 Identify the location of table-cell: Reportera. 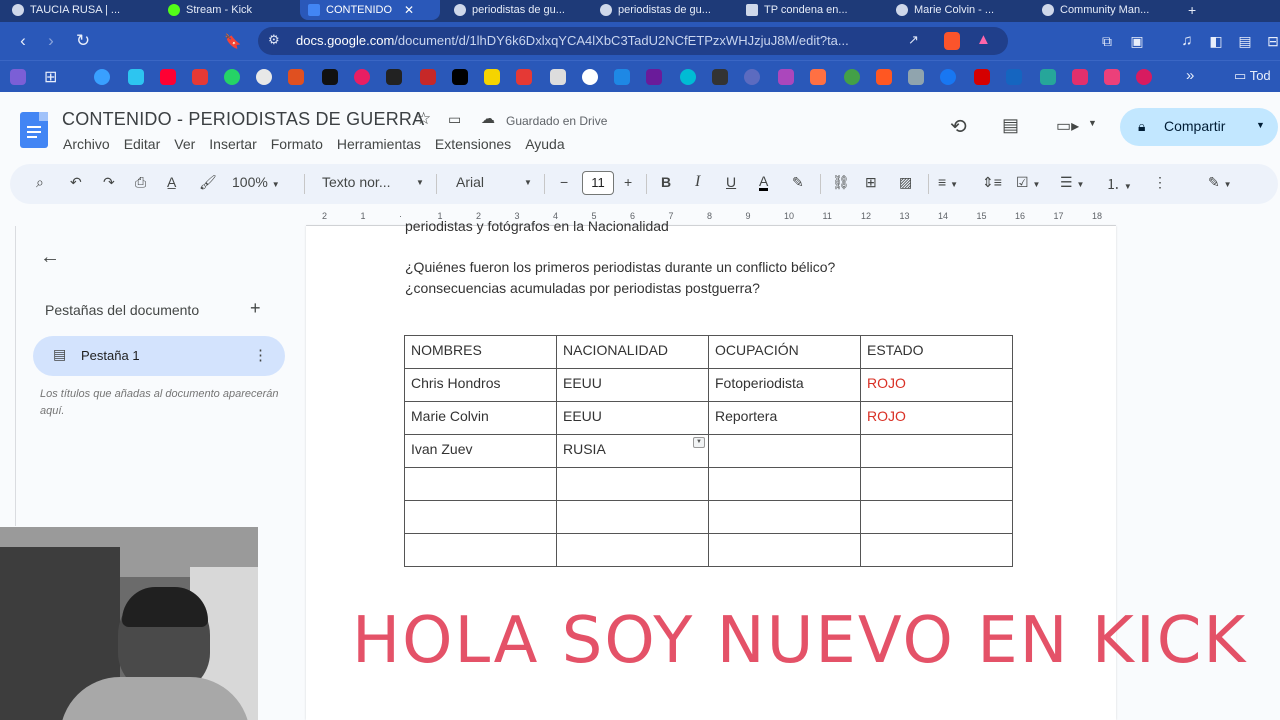
(784, 418).